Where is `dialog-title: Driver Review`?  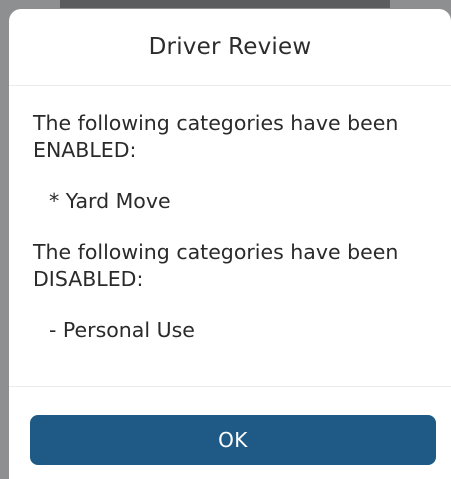
dialog-title: Driver Review is located at coordinates (230, 47).